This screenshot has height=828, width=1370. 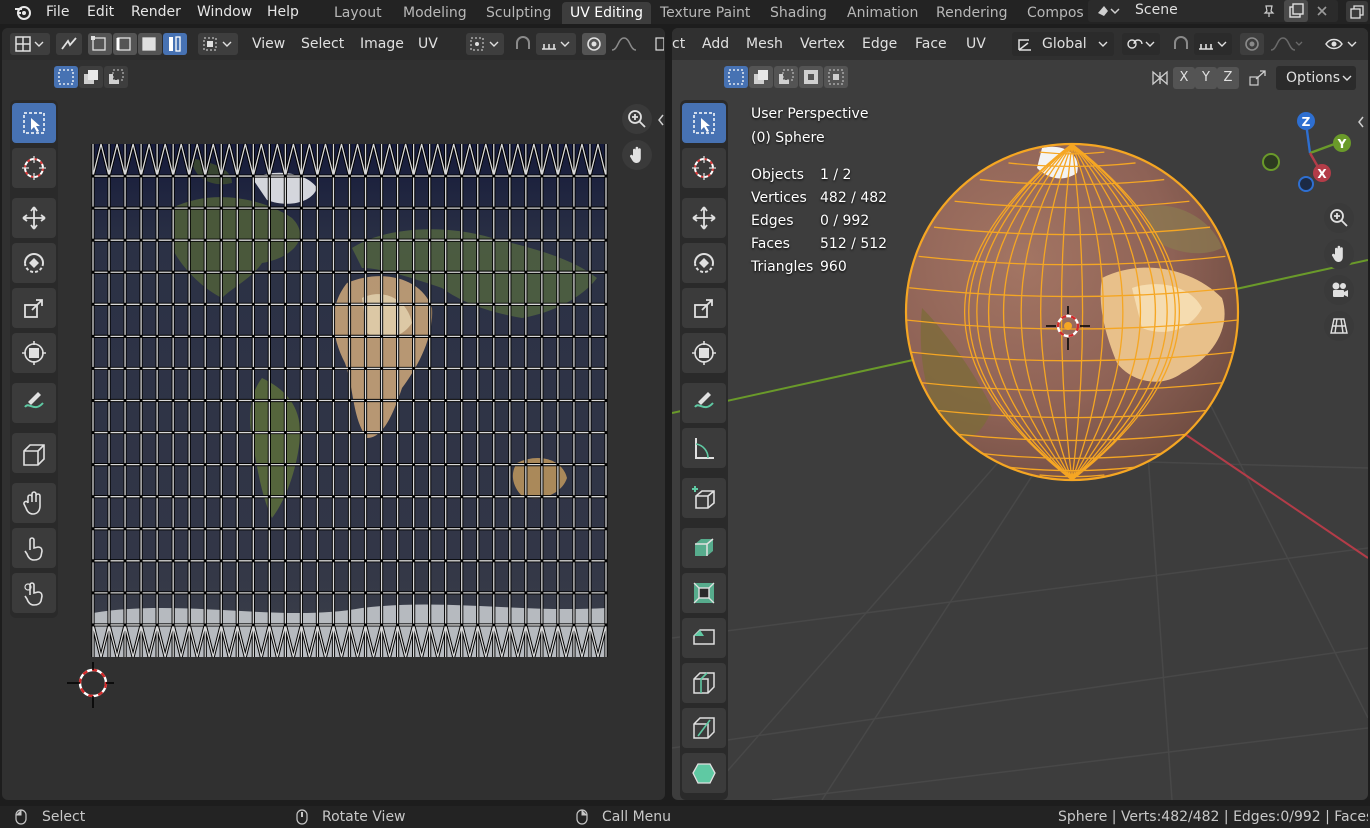 What do you see at coordinates (822, 44) in the screenshot?
I see `viewport-menu-vertex: Vertex` at bounding box center [822, 44].